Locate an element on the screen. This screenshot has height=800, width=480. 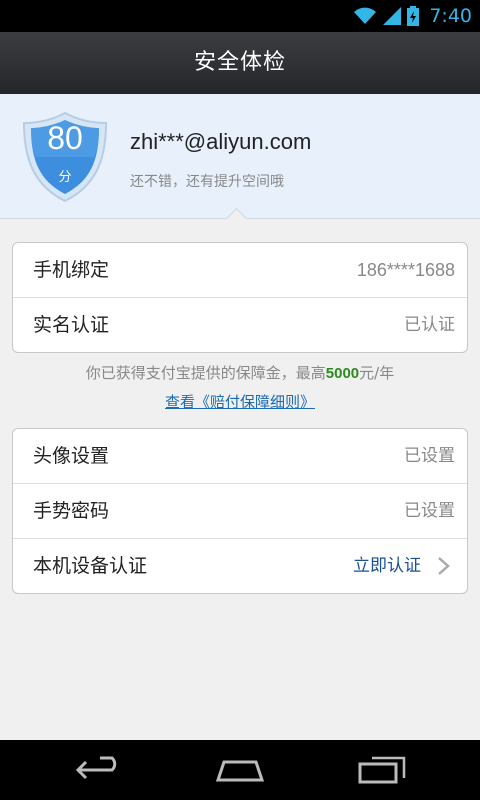
signal-icon is located at coordinates (392, 16).